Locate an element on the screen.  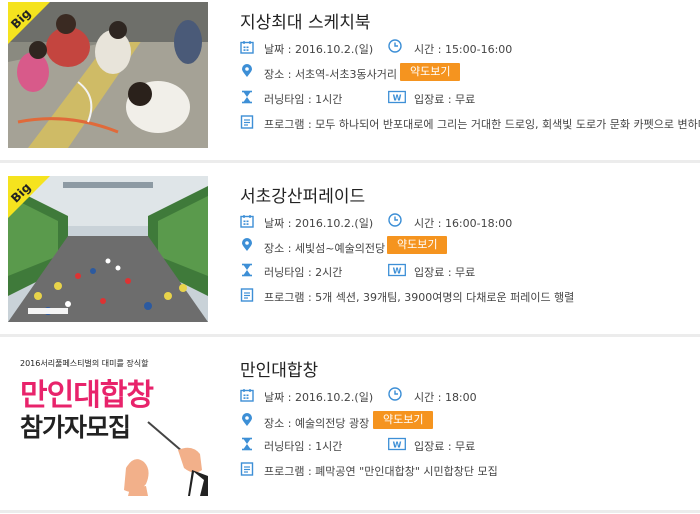
event-title: 지상최대 스케치북 is located at coordinates (305, 20).